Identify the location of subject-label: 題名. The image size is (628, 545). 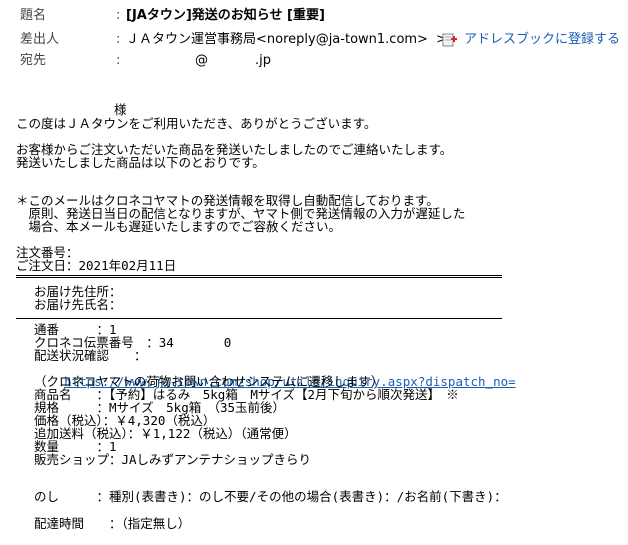
(33, 15).